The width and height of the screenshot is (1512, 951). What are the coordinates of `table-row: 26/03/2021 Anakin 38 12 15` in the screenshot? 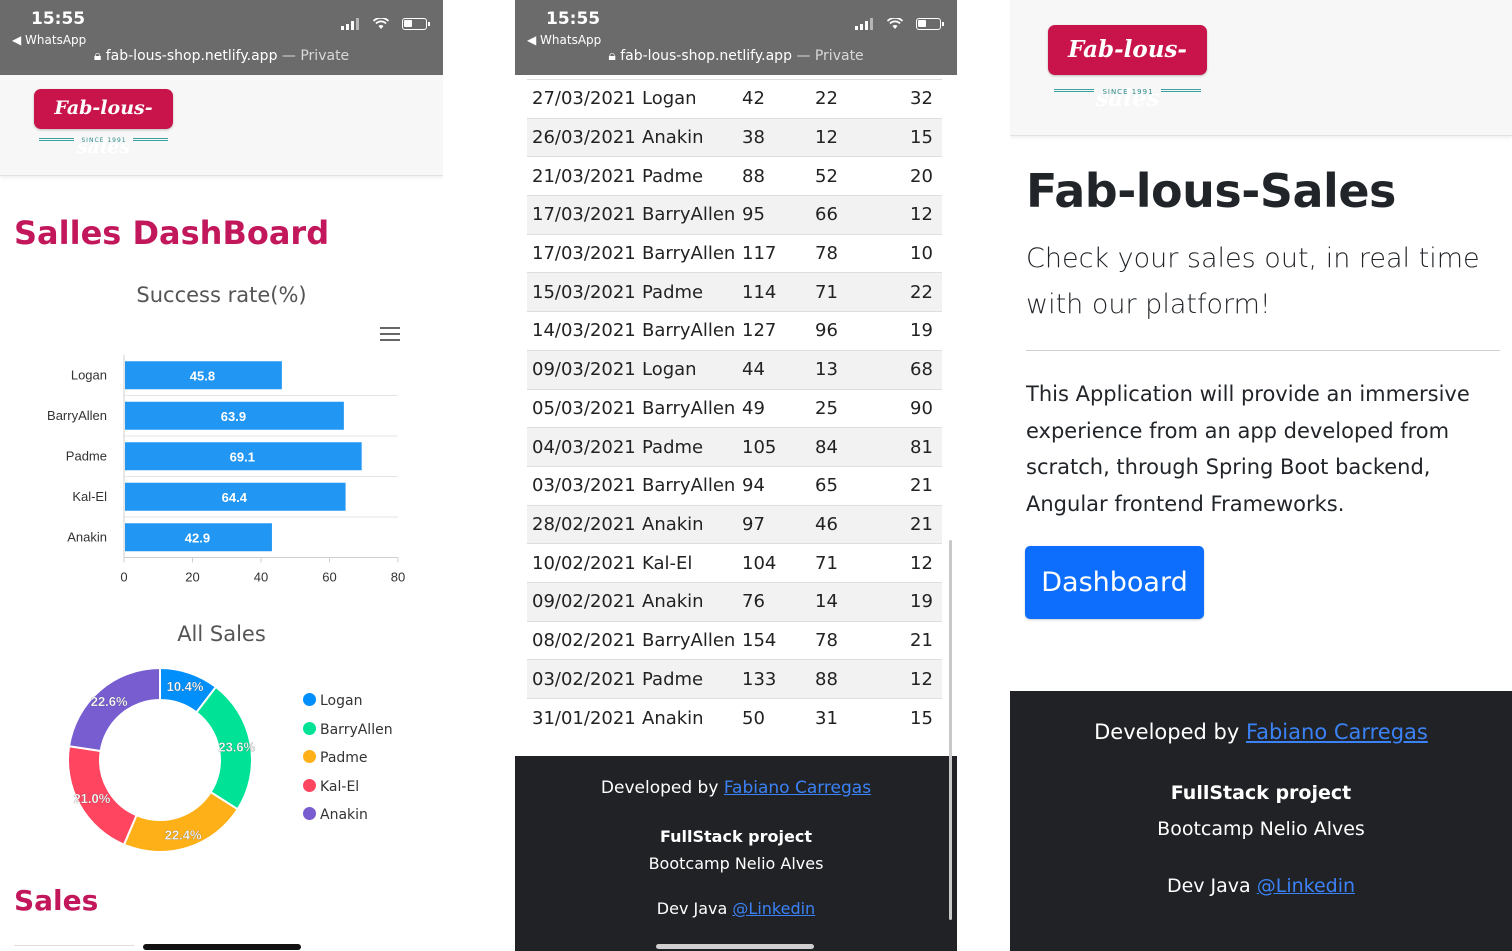 It's located at (734, 137).